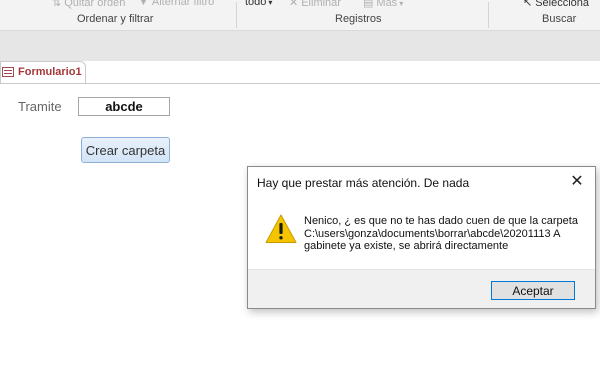  What do you see at coordinates (300, 46) in the screenshot?
I see `ribbon-bottom-band` at bounding box center [300, 46].